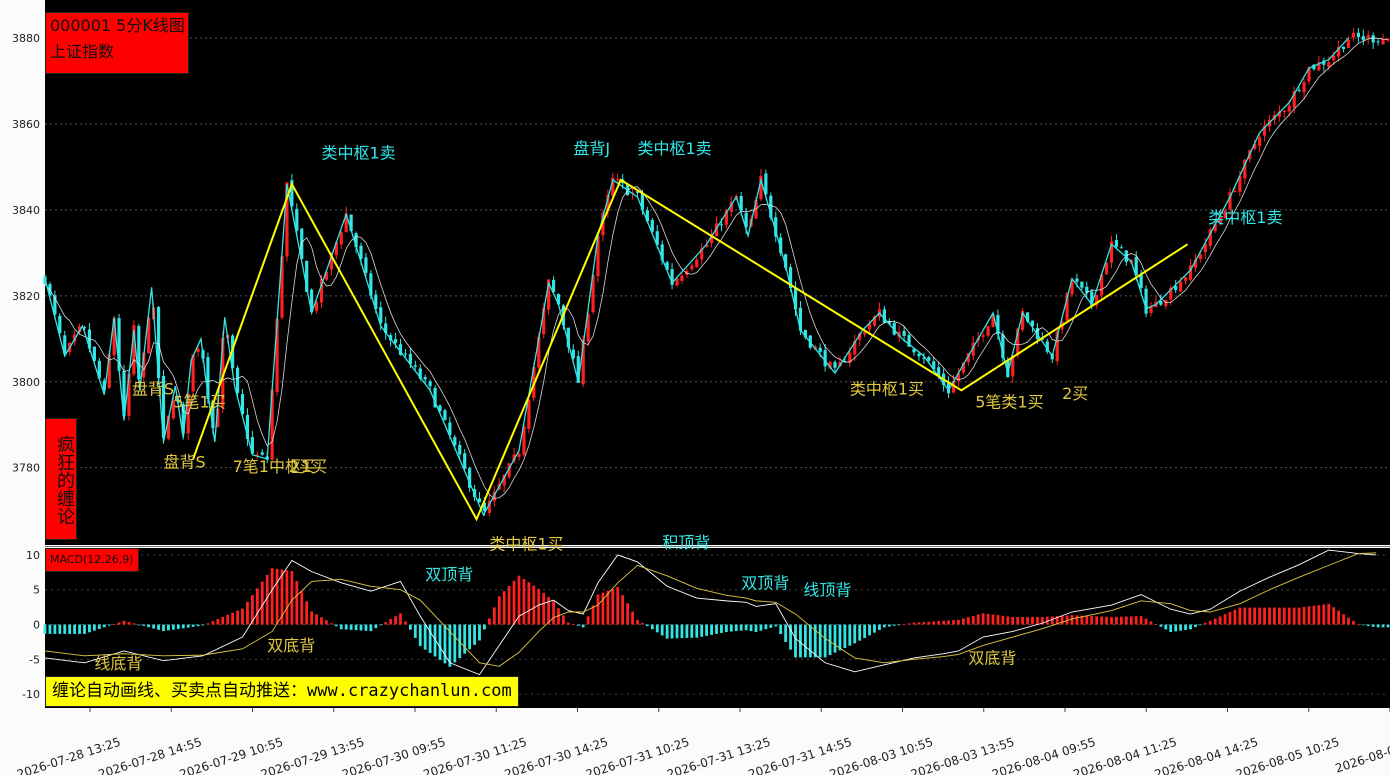 The width and height of the screenshot is (1390, 775). Describe the element at coordinates (117, 25) in the screenshot. I see `chart-title: 000001 5分K线图` at that location.